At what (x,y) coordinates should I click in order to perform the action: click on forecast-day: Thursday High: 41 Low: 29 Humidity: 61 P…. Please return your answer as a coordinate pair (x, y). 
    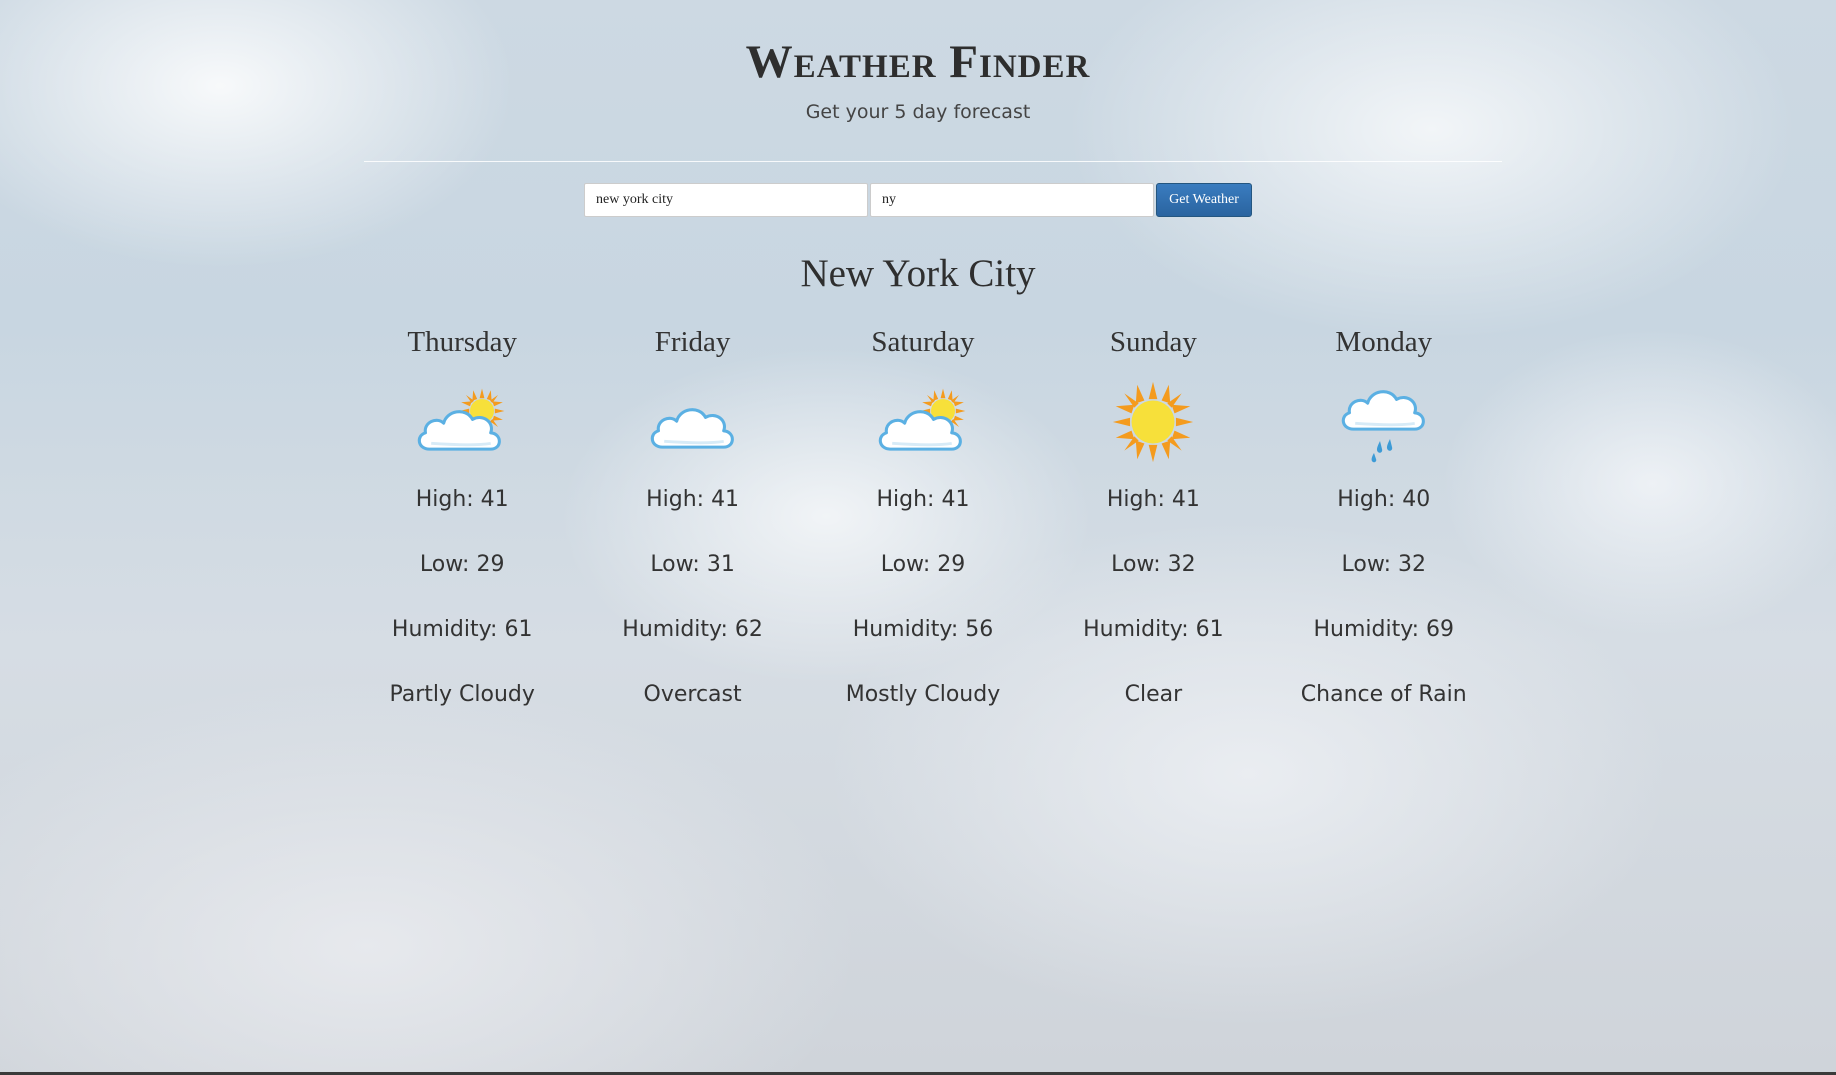
    Looking at the image, I should click on (462, 515).